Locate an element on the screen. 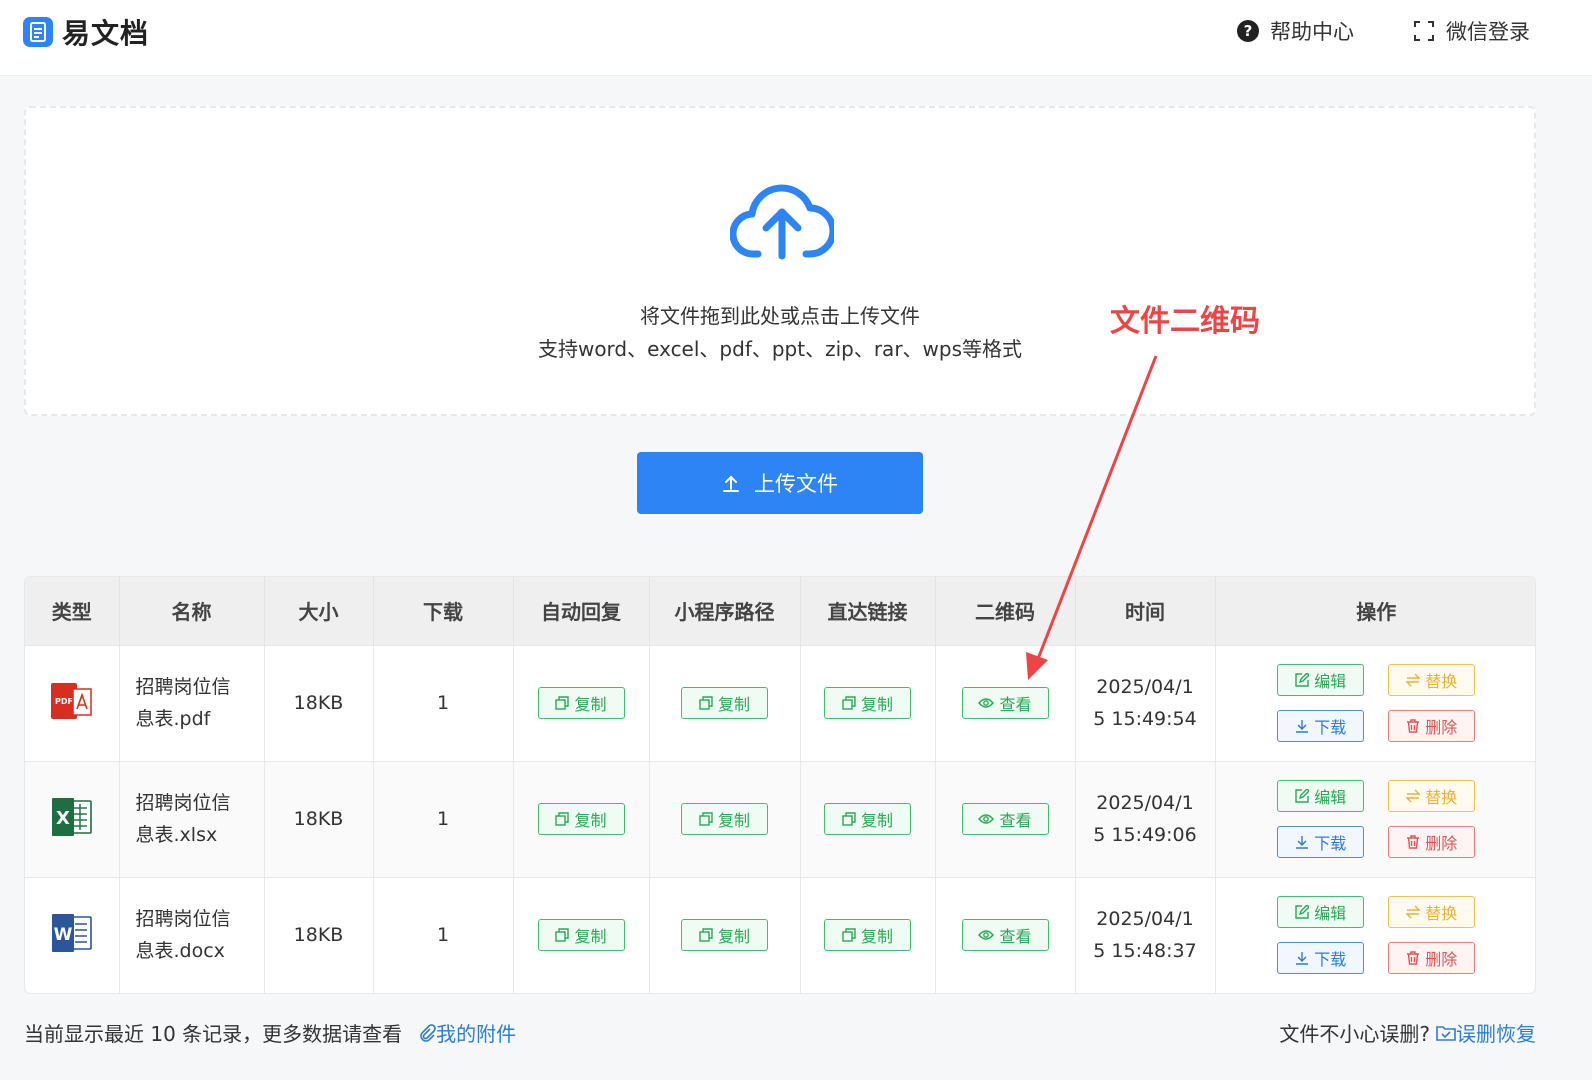  column-header: 二维码 is located at coordinates (1005, 611).